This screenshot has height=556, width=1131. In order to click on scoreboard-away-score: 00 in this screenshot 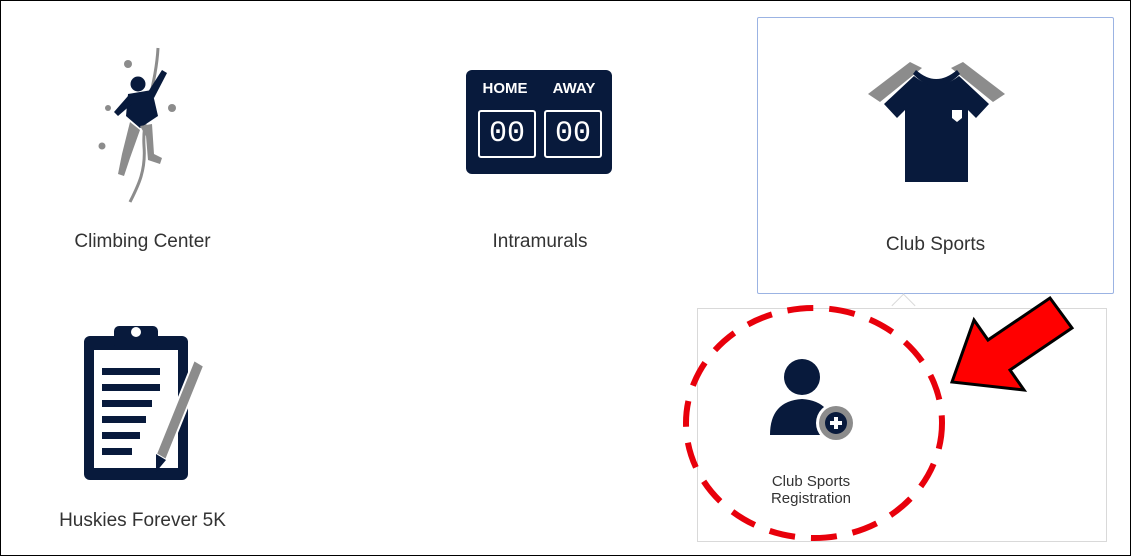, I will do `click(573, 134)`.